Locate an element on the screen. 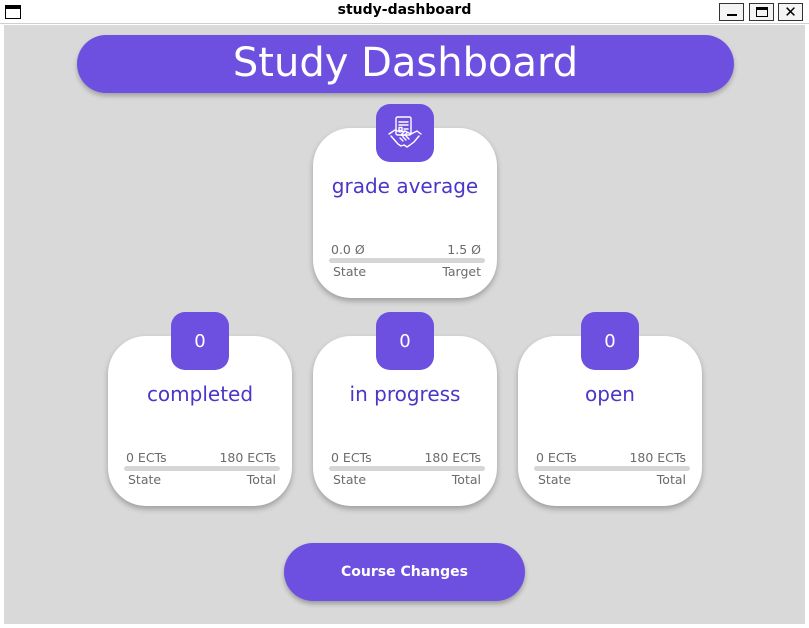  state-value: 0.0 Ø is located at coordinates (348, 249).